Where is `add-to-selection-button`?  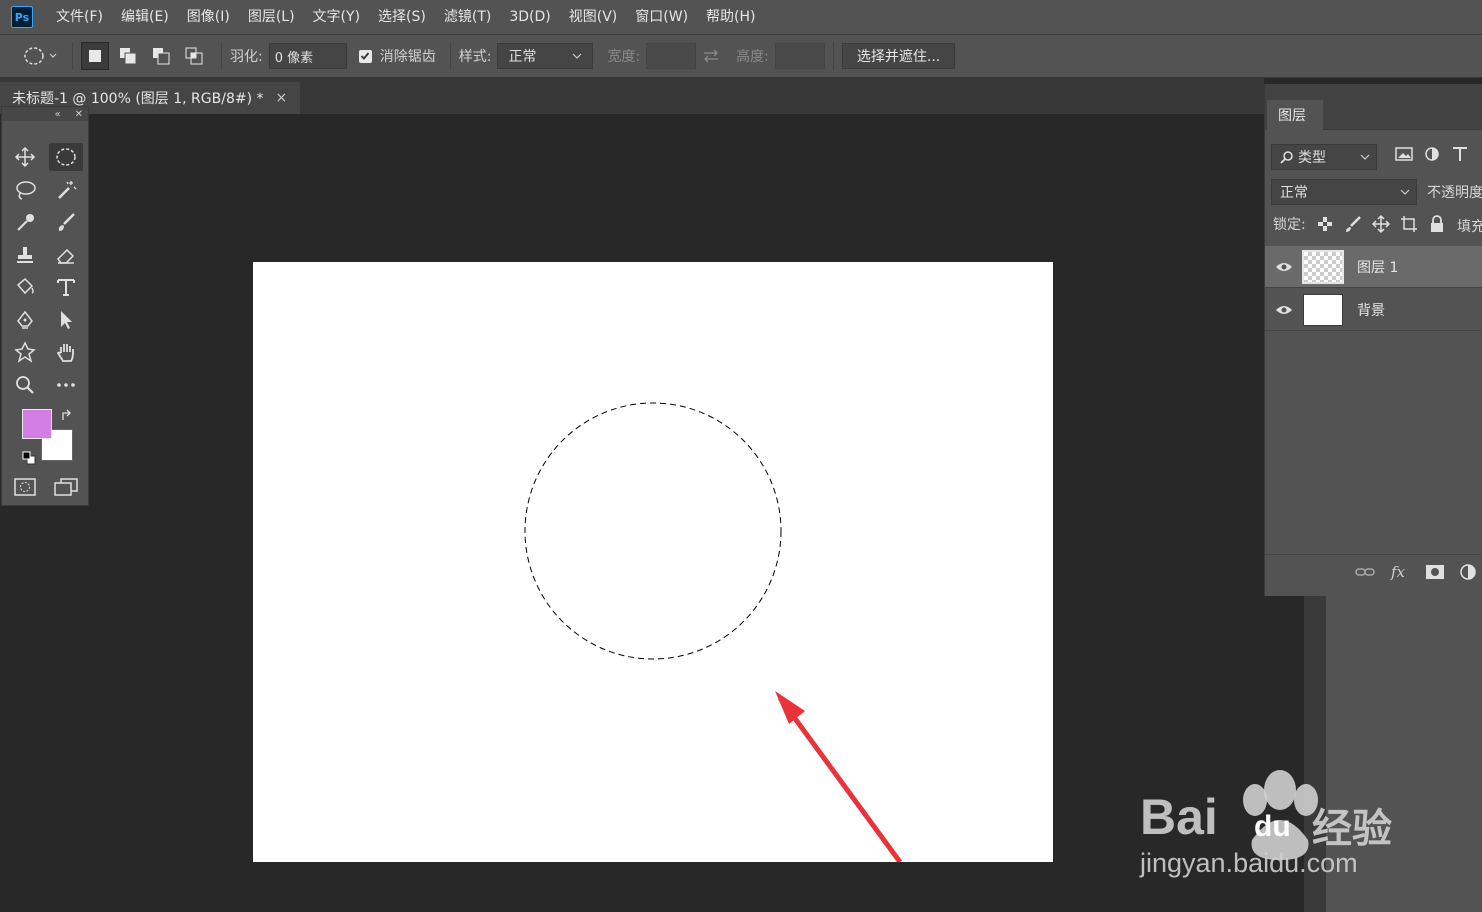 add-to-selection-button is located at coordinates (128, 56).